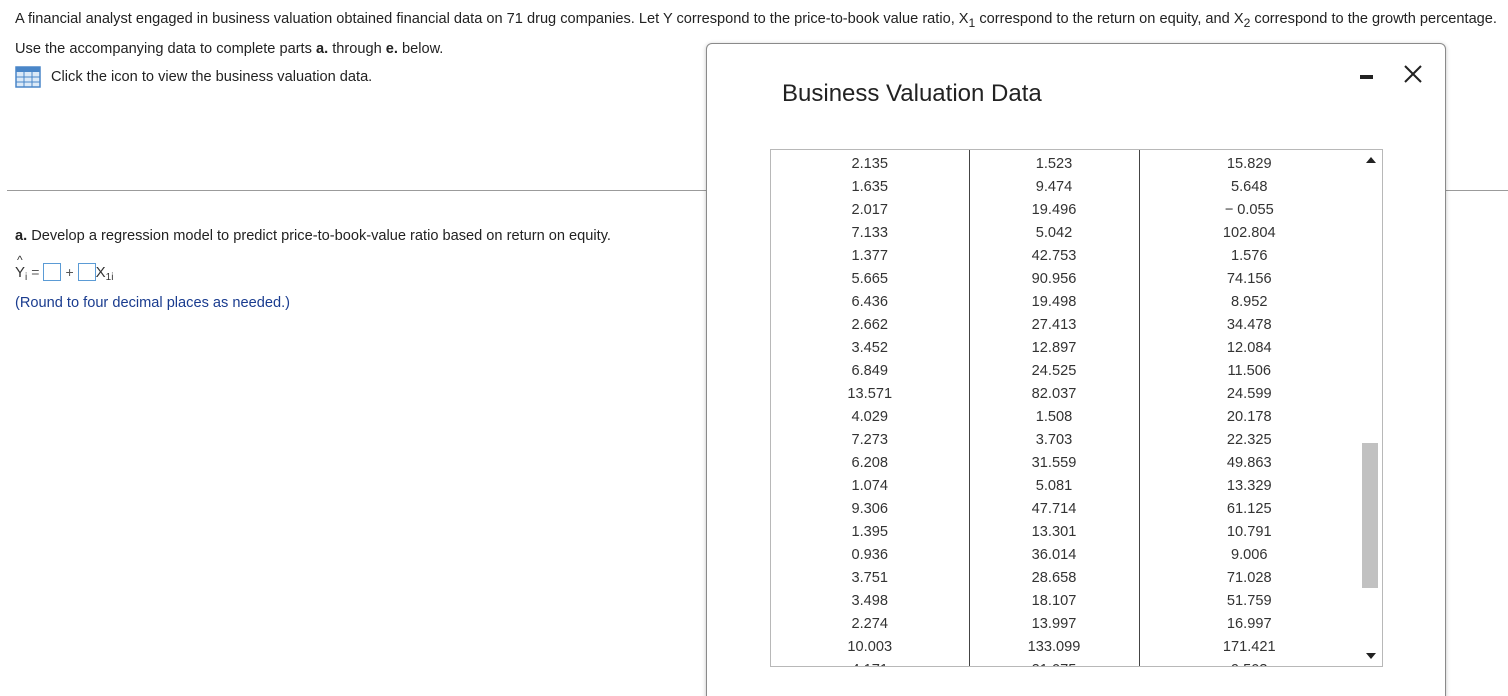 This screenshot has height=696, width=1508. Describe the element at coordinates (1249, 255) in the screenshot. I see `table-cell: 1.576` at that location.